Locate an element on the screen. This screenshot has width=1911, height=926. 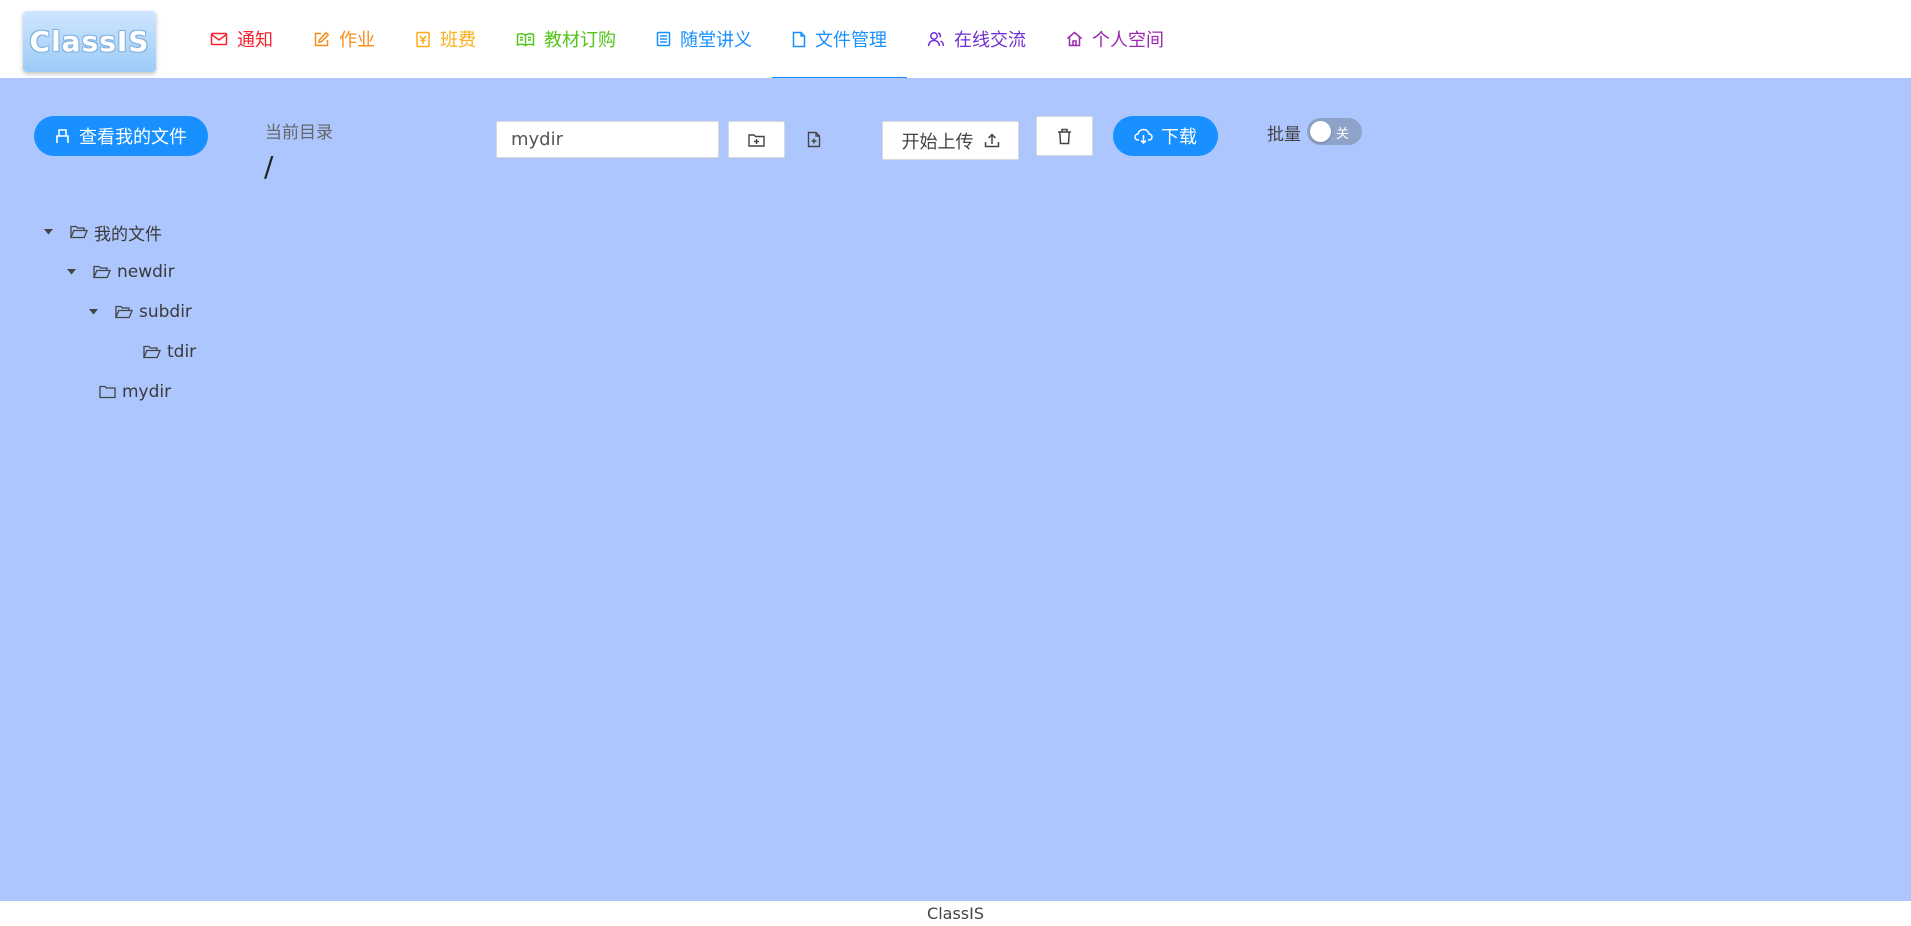
file-icon is located at coordinates (799, 39).